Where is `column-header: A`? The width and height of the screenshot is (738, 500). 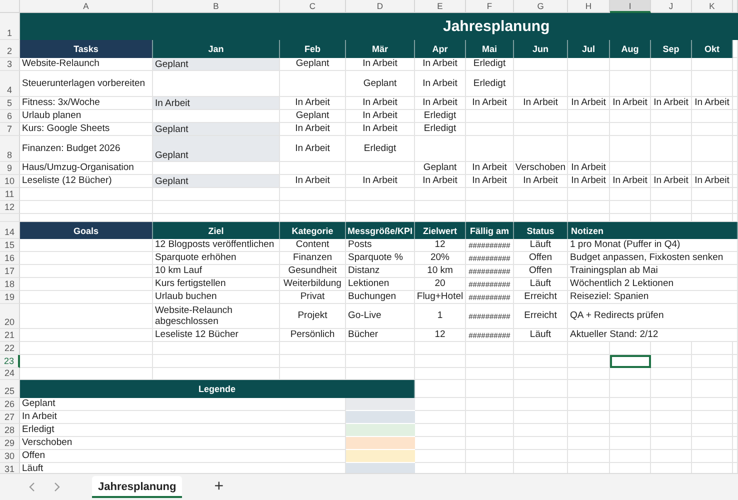 column-header: A is located at coordinates (86, 6).